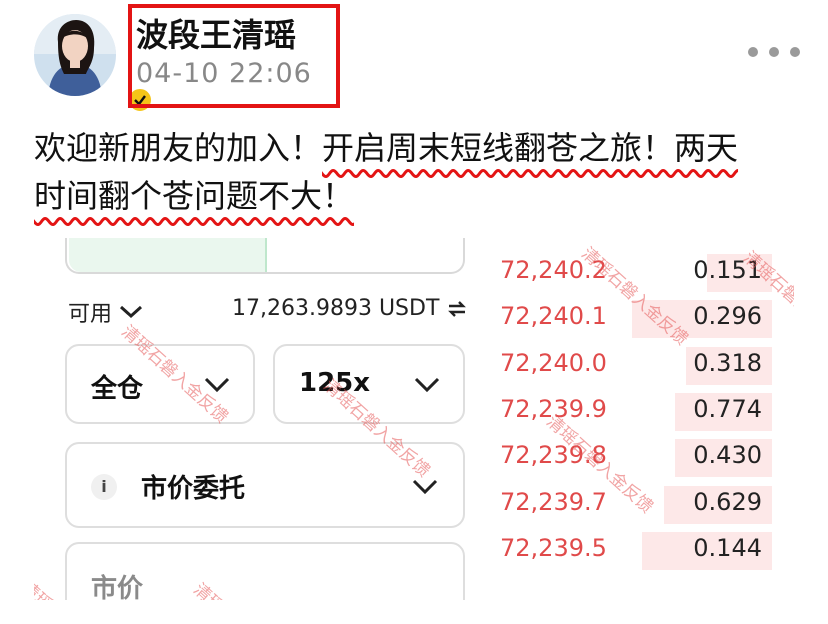 This screenshot has width=828, height=624. Describe the element at coordinates (530, 148) in the screenshot. I see `post-text-underlined: 开启周末短线翻苍之旅！两天` at that location.